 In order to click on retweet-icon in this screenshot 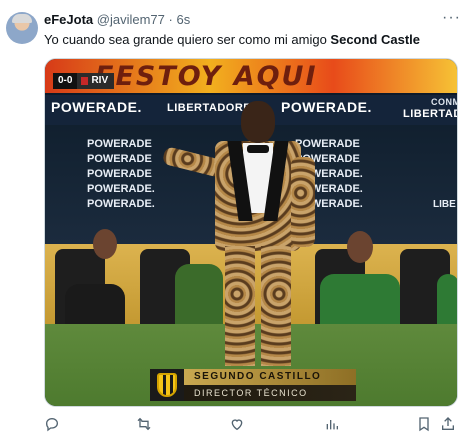, I will do `click(145, 425)`.